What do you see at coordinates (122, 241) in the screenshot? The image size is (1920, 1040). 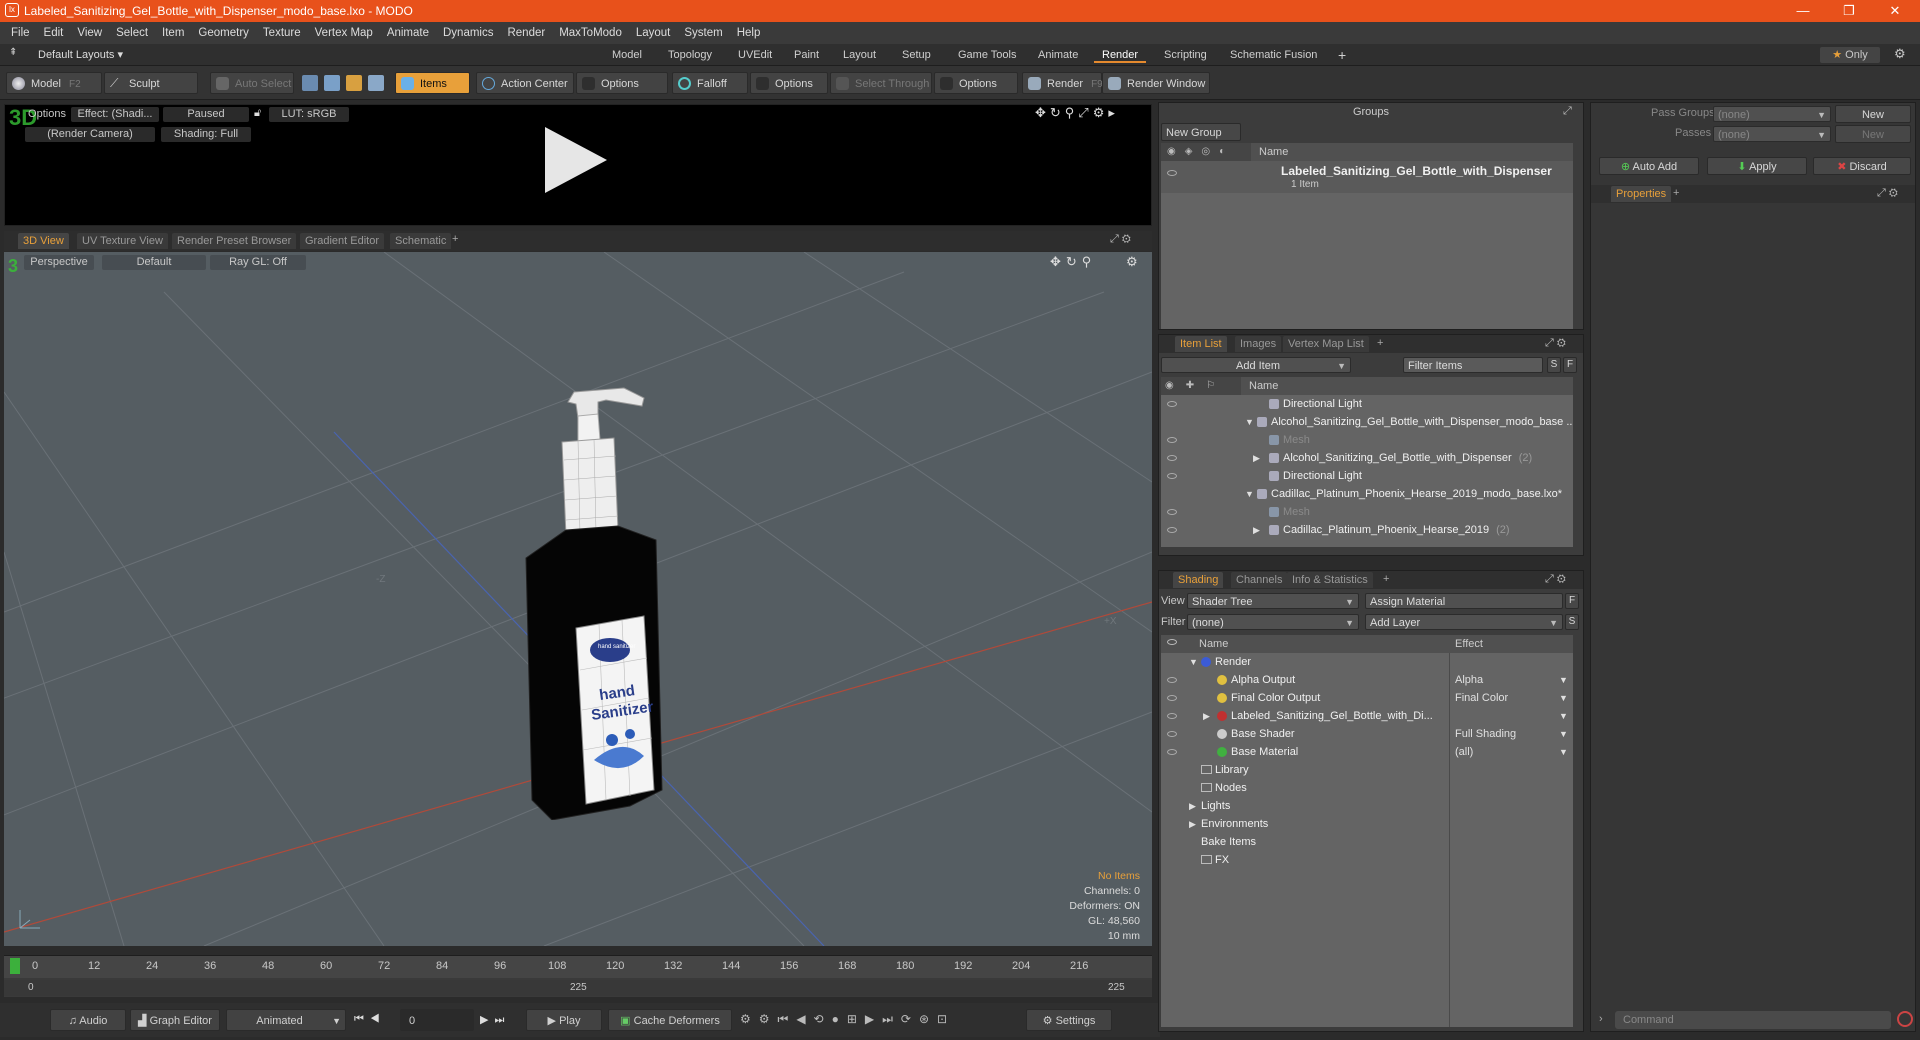 I see `tab-uv-texture-view: UV Texture View` at bounding box center [122, 241].